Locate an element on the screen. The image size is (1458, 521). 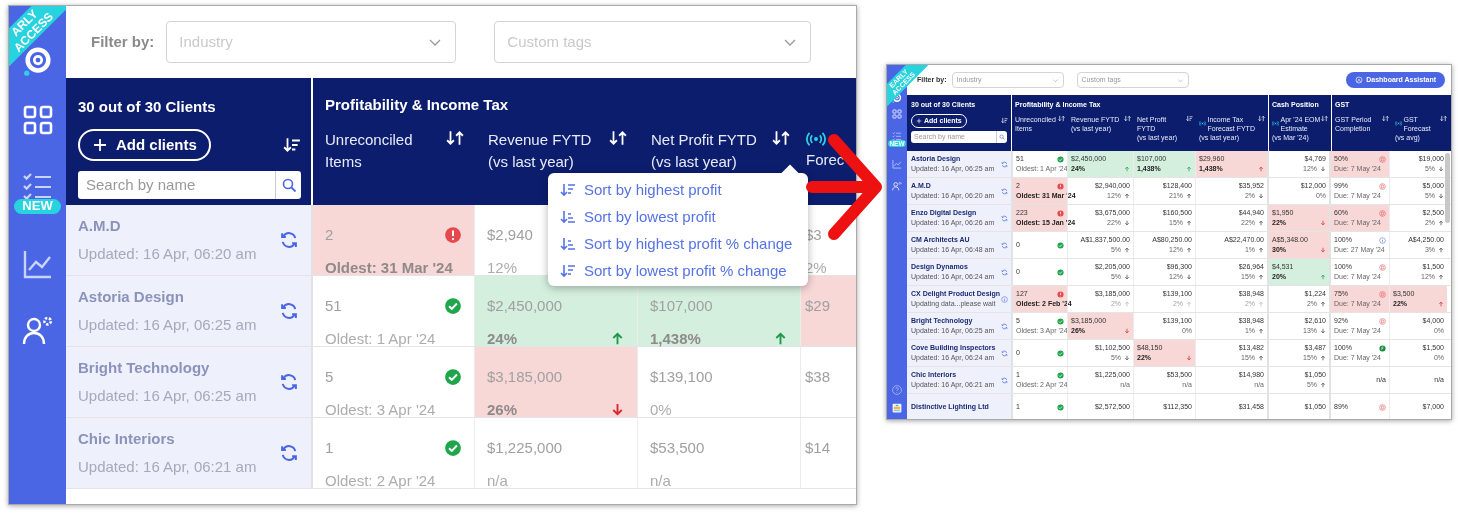
cell-value: 51 is located at coordinates (333, 306).